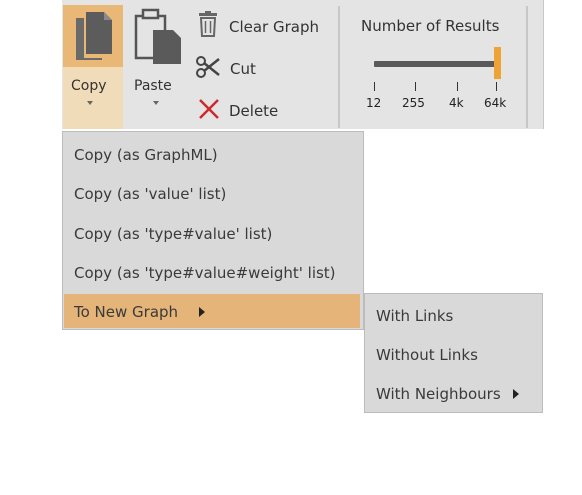 The height and width of the screenshot is (495, 582). Describe the element at coordinates (495, 103) in the screenshot. I see `slider-tick-label: 64k` at that location.